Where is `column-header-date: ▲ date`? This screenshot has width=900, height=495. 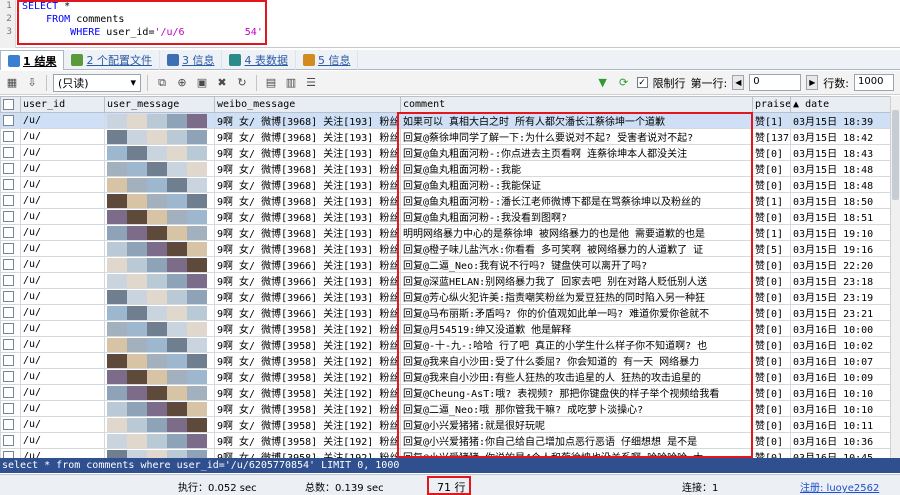 column-header-date: ▲ date is located at coordinates (840, 104).